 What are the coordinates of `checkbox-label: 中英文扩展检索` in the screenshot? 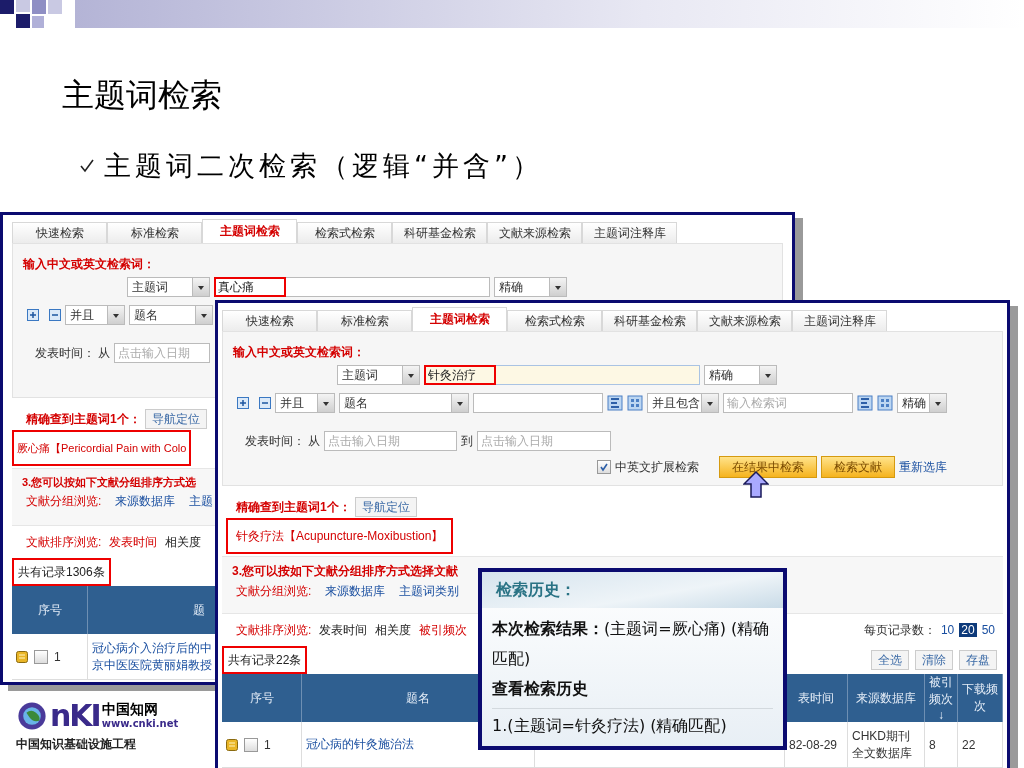 It's located at (657, 467).